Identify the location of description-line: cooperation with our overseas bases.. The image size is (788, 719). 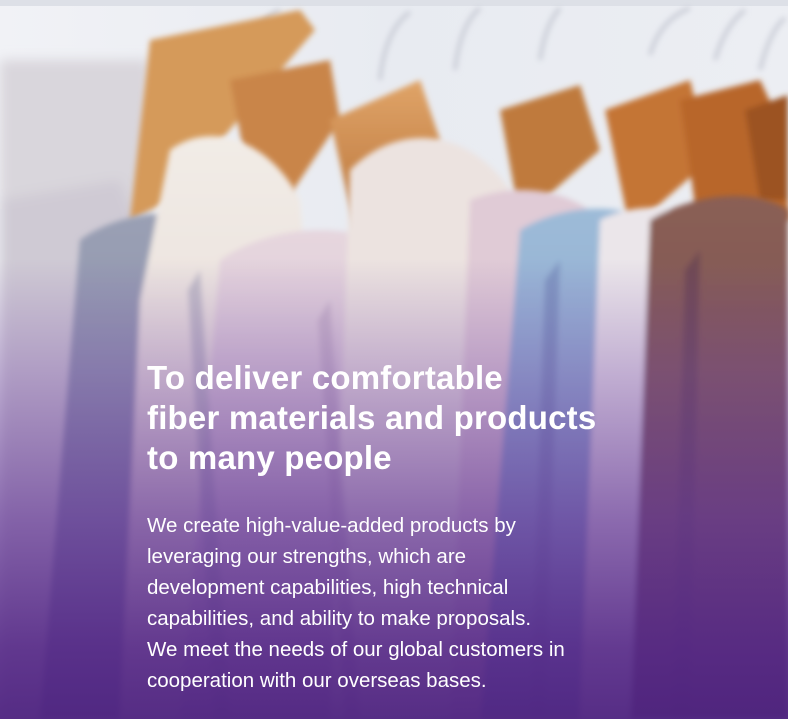
(317, 680).